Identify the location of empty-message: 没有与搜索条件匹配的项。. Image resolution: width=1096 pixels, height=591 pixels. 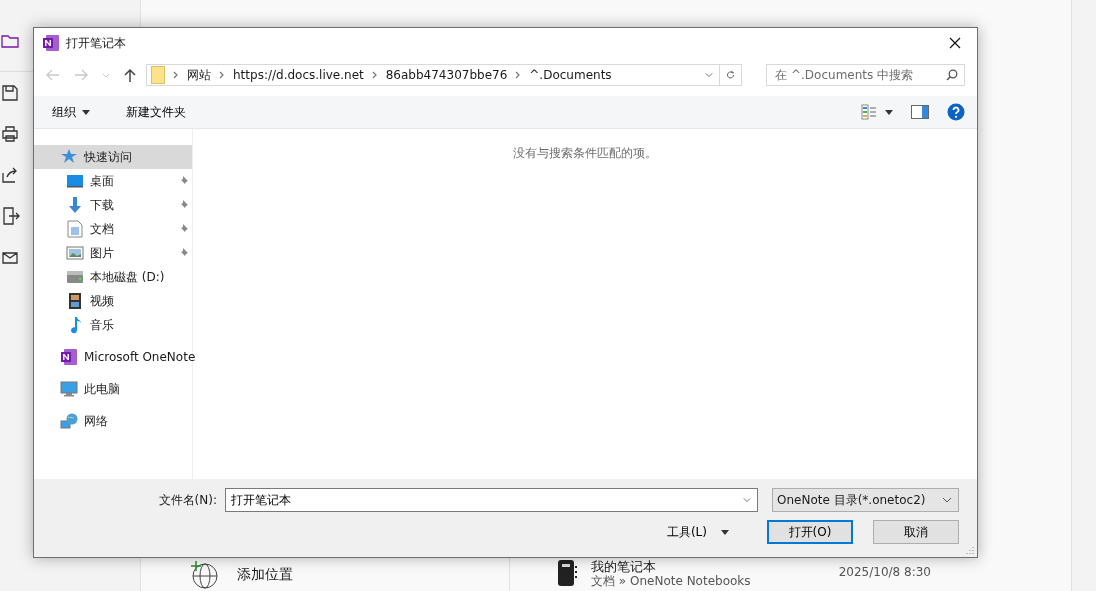
(585, 153).